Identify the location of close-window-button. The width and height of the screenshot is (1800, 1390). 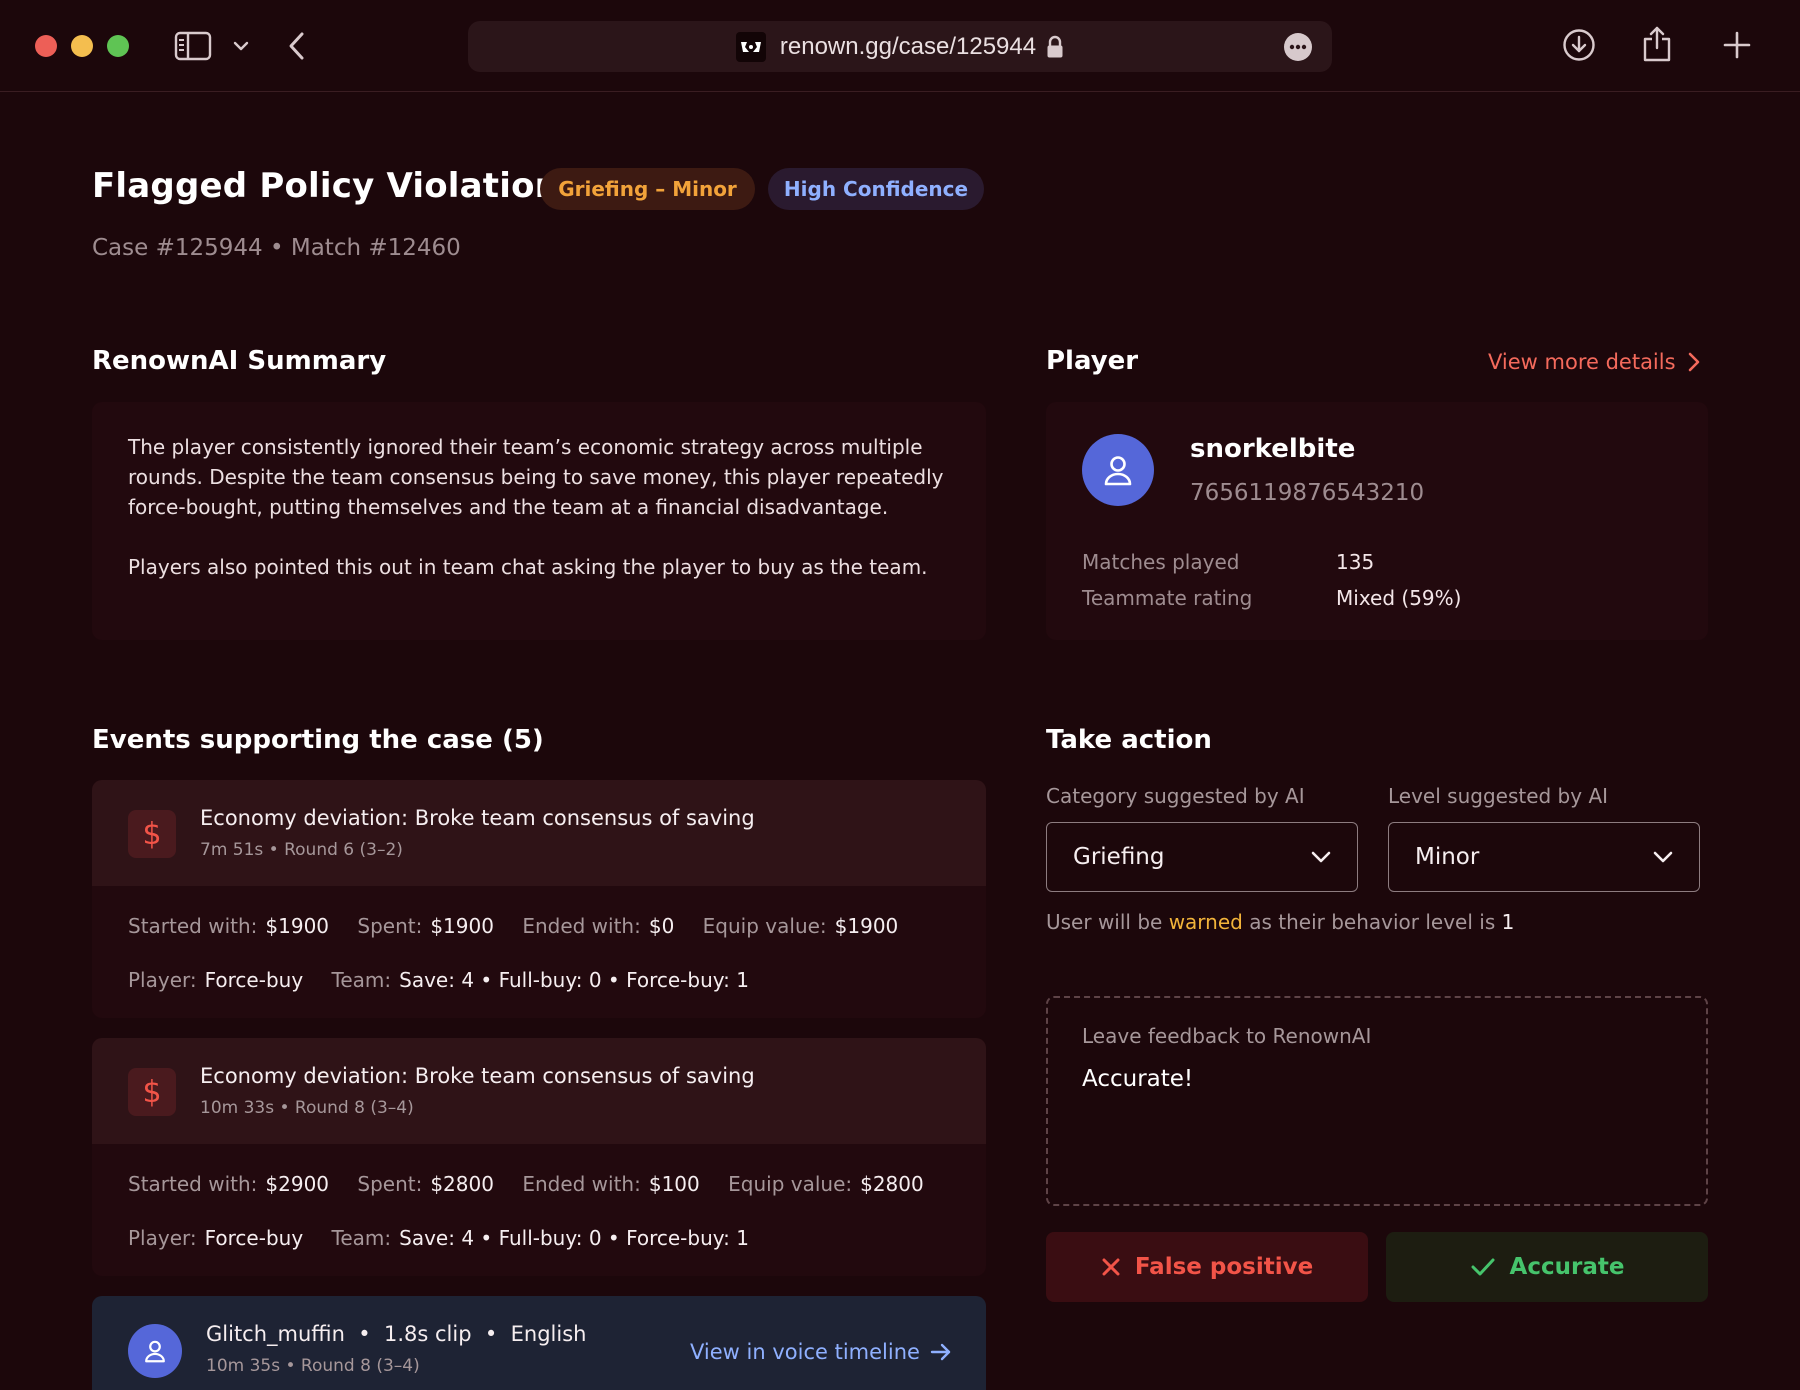
(46, 46).